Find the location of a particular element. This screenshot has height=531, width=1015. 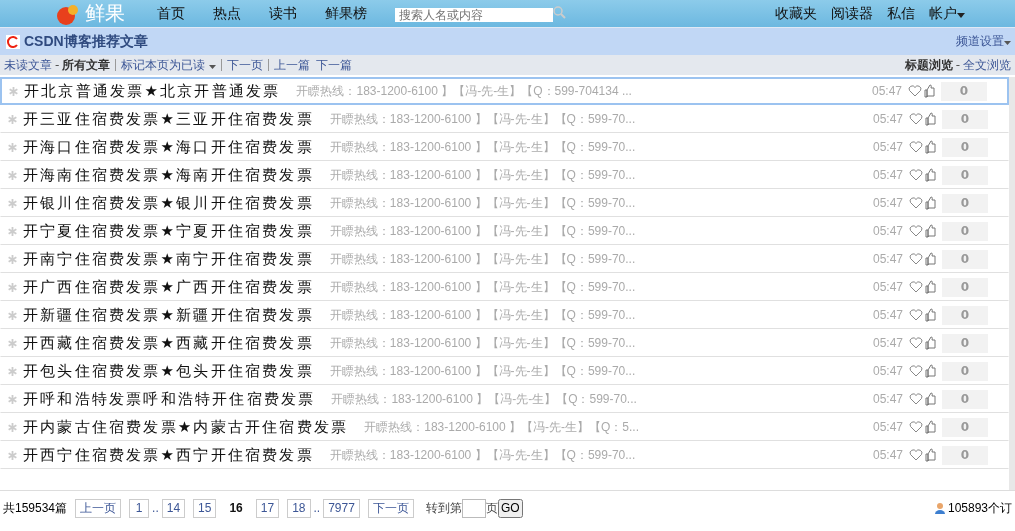

page-number: 14 is located at coordinates (173, 508).